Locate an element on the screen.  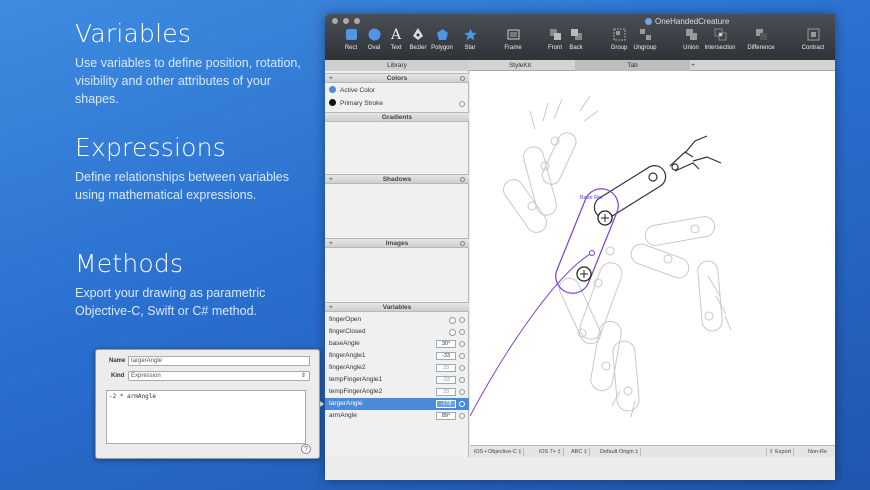
tool-label: Star is located at coordinates (470, 48).